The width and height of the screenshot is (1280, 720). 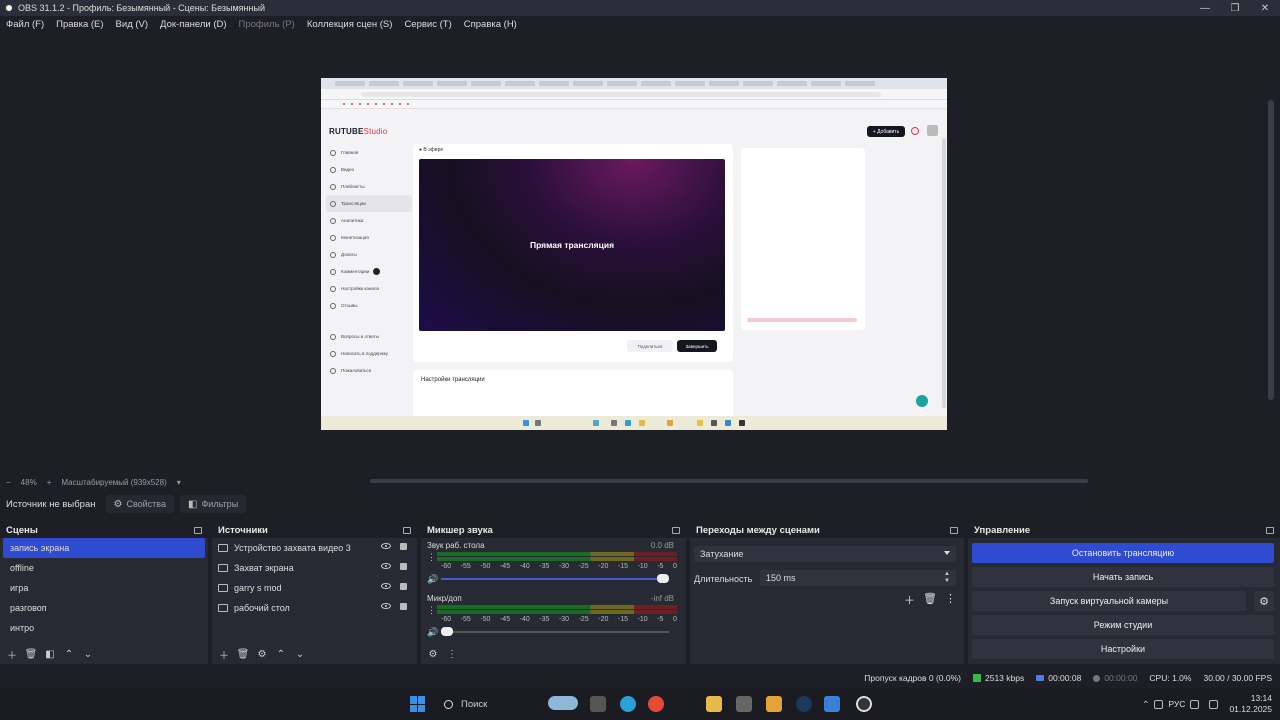 What do you see at coordinates (49, 482) in the screenshot?
I see `zoom-in-button: +` at bounding box center [49, 482].